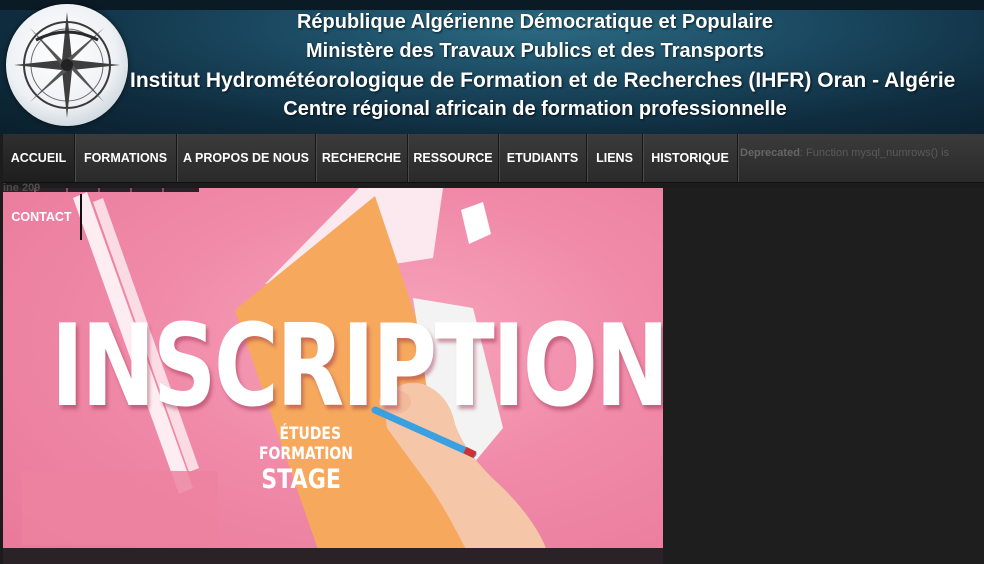 The image size is (984, 564). What do you see at coordinates (246, 158) in the screenshot?
I see `nav-item-a-propos: A PROPOS DE NOUS` at bounding box center [246, 158].